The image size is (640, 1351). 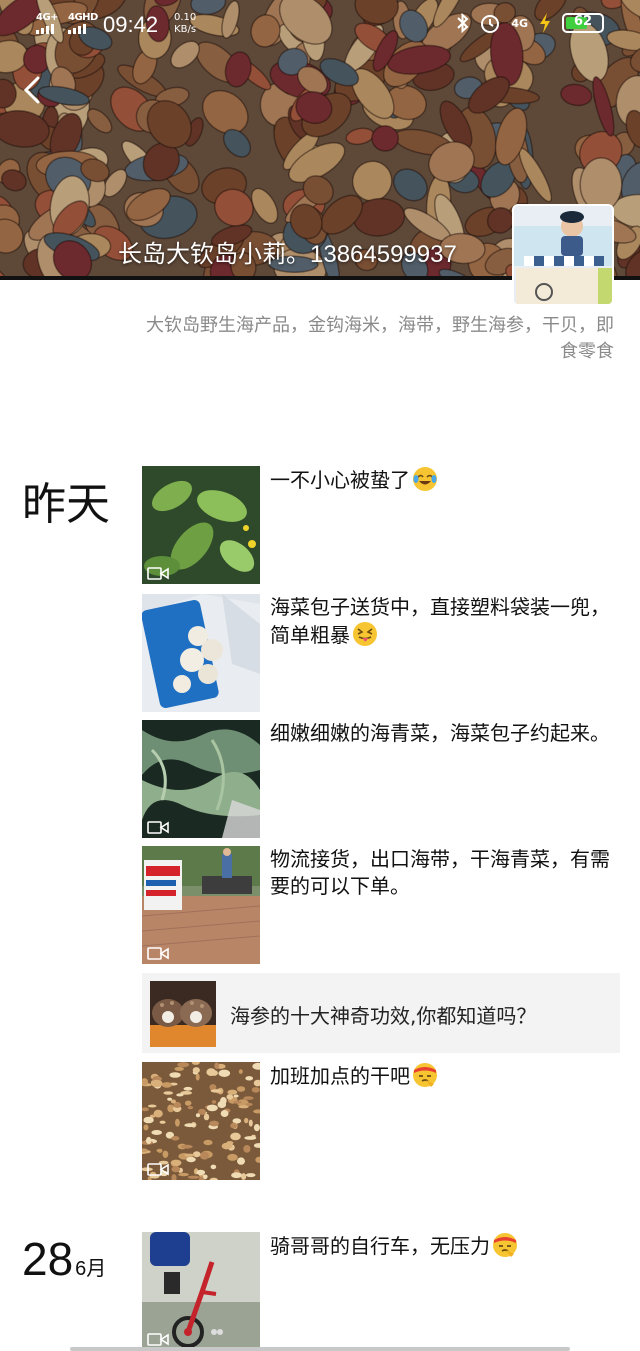 I want to click on day-label-yesterday: 昨天, so click(x=66, y=504).